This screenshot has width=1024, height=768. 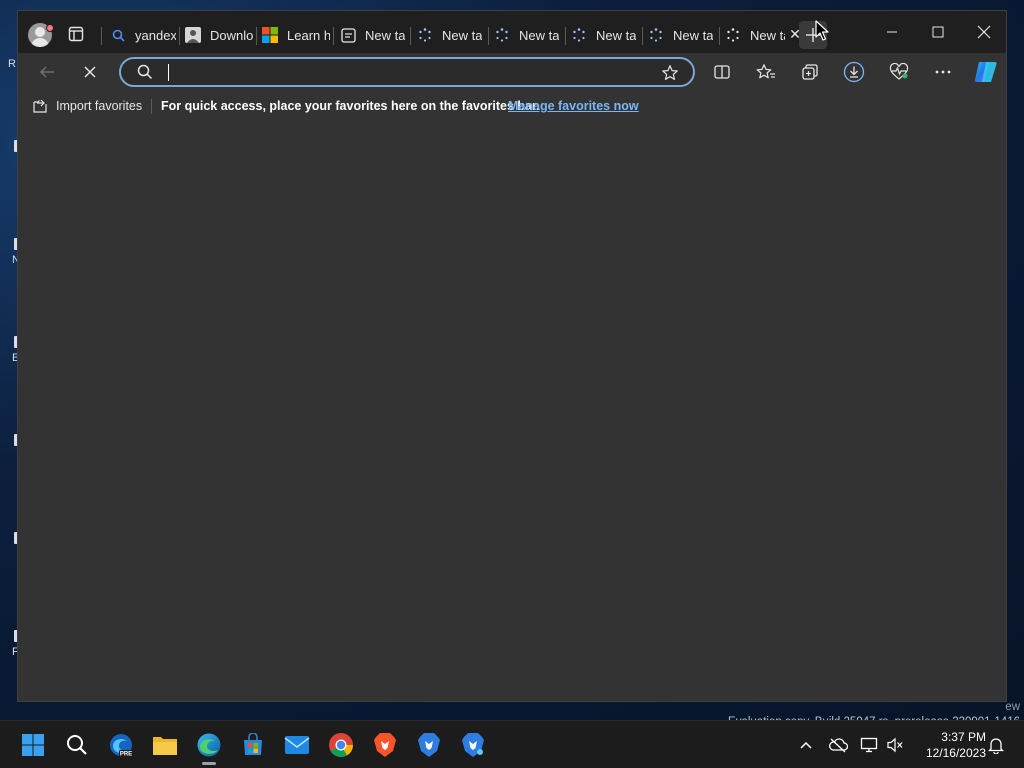 I want to click on tab-new-5: New ta, so click(x=681, y=35).